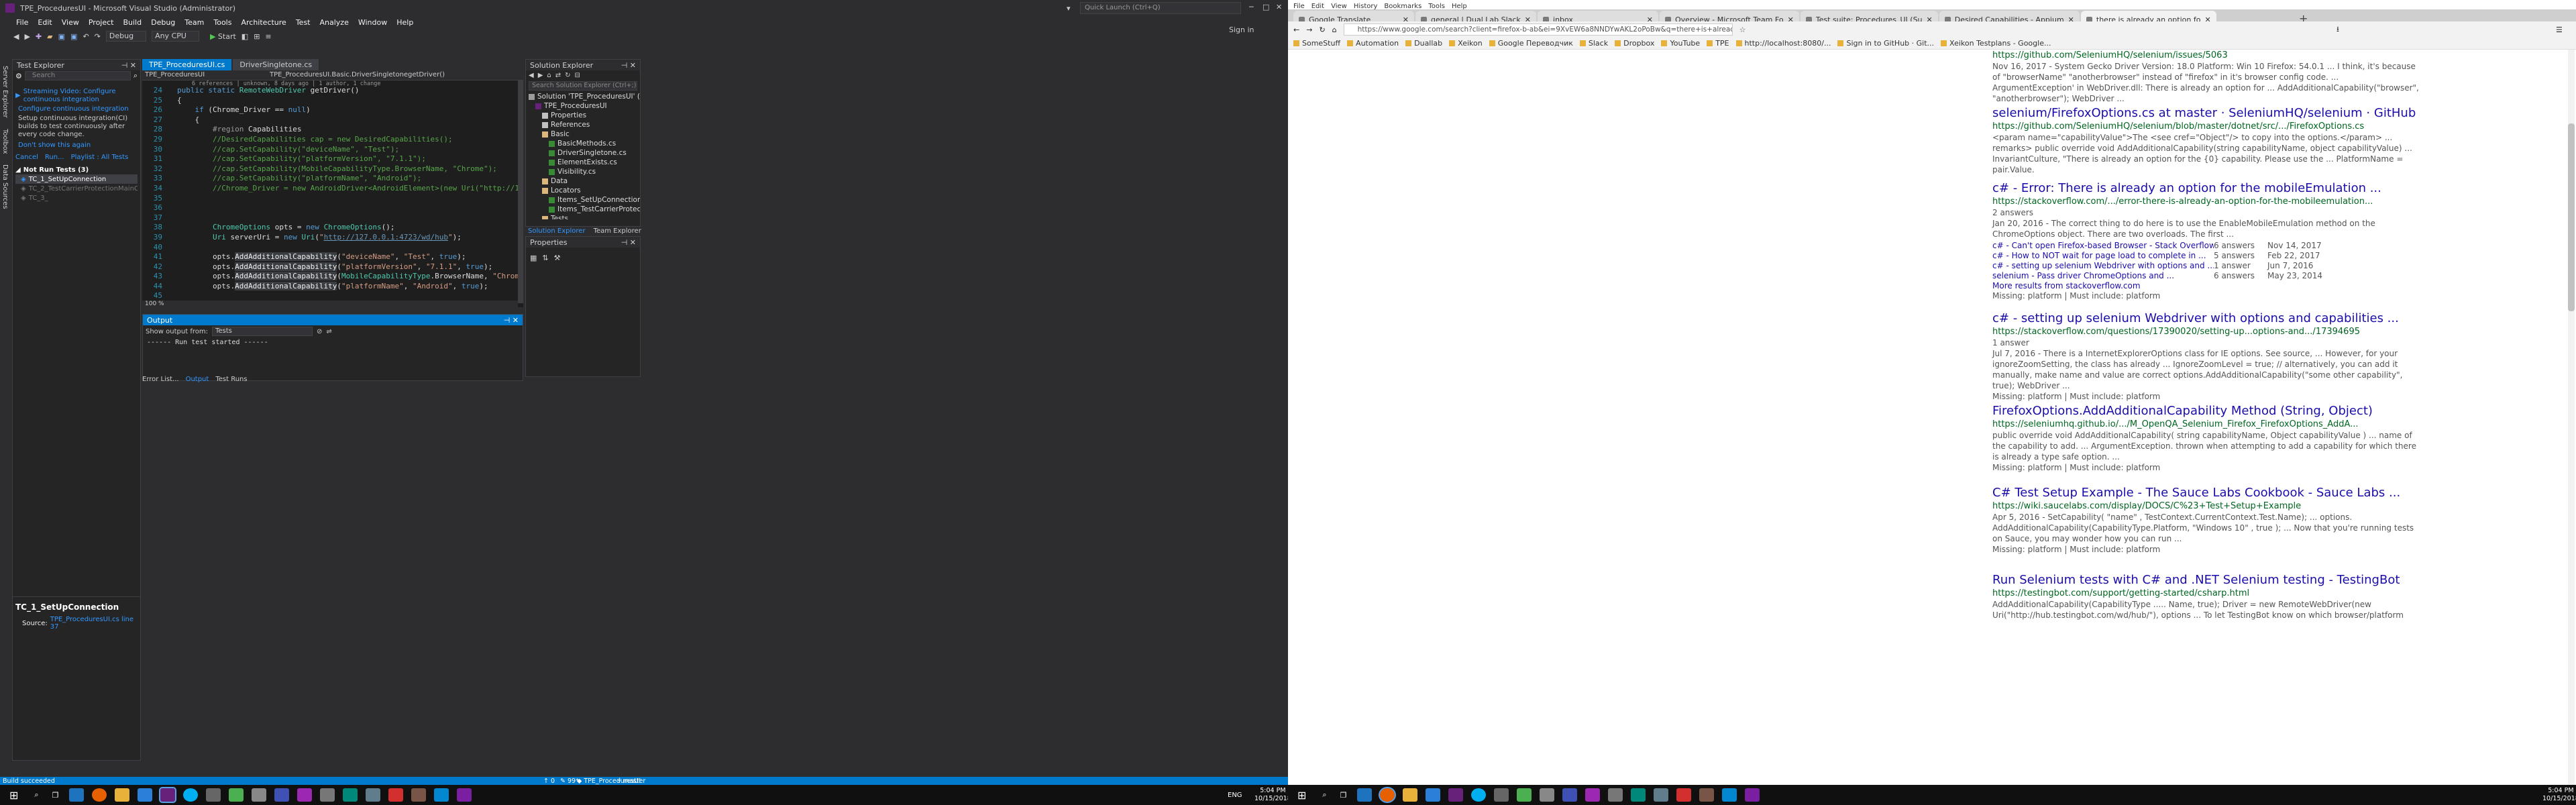  What do you see at coordinates (531, 75) in the screenshot?
I see `back-icon: ◀` at bounding box center [531, 75].